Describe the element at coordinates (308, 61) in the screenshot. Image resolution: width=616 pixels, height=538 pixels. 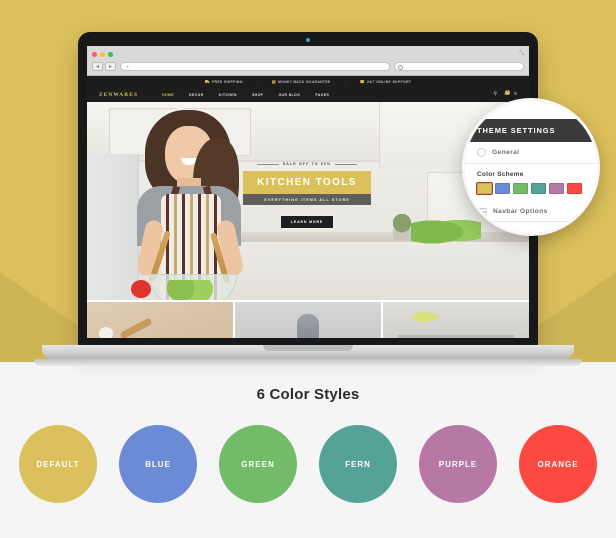
I see `browser-chrome: ⤡ ◂ ▸ +` at that location.